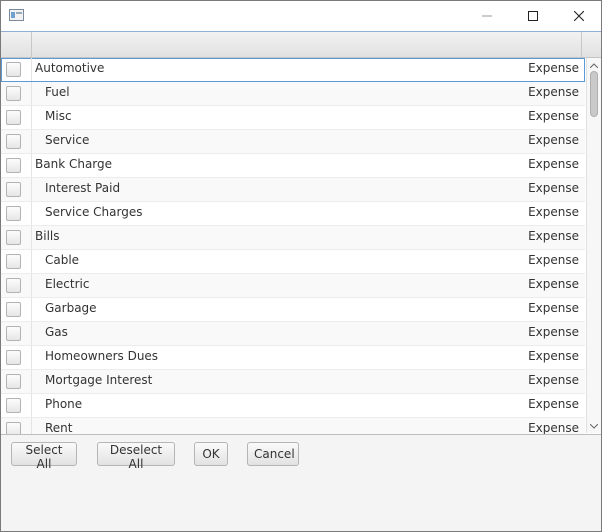 This screenshot has height=532, width=602. Describe the element at coordinates (293, 382) in the screenshot. I see `table-row: Mortgage Interest Expense` at that location.